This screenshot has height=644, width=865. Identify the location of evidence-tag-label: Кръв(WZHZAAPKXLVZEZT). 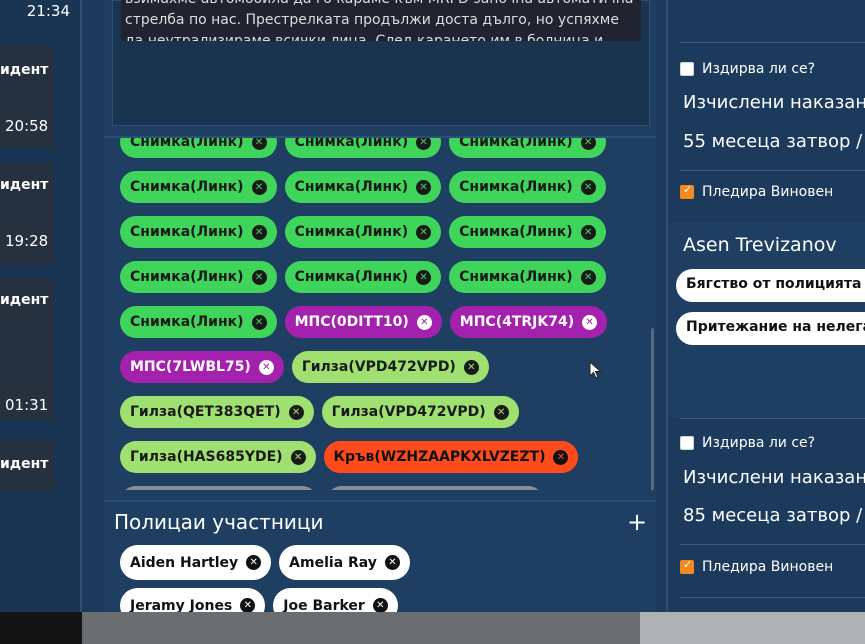
(439, 457).